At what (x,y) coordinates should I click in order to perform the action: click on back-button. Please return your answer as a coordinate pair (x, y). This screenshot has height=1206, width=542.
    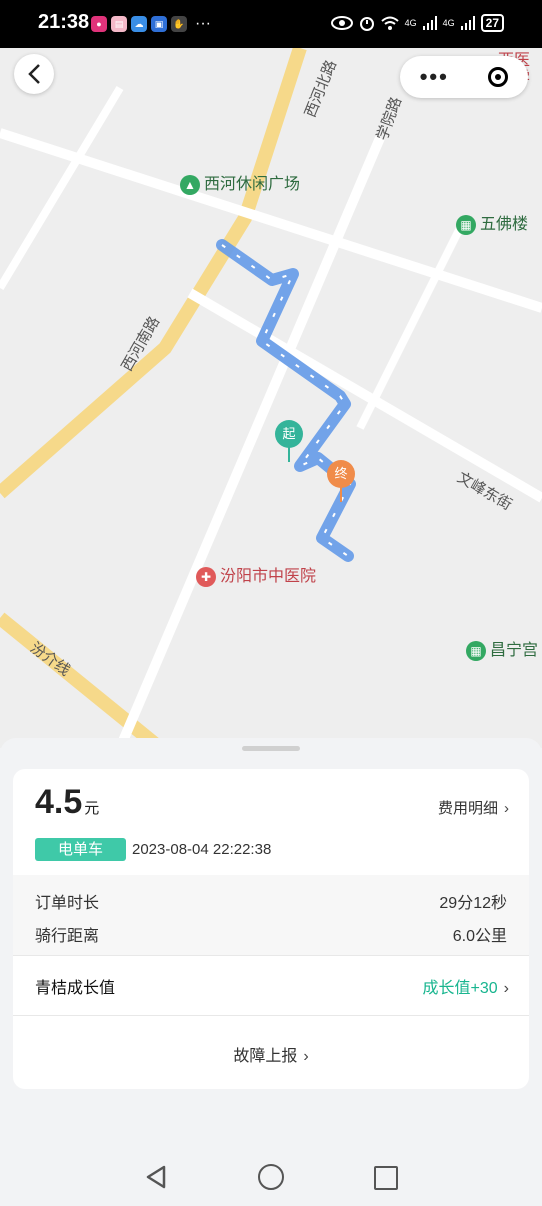
    Looking at the image, I should click on (34, 74).